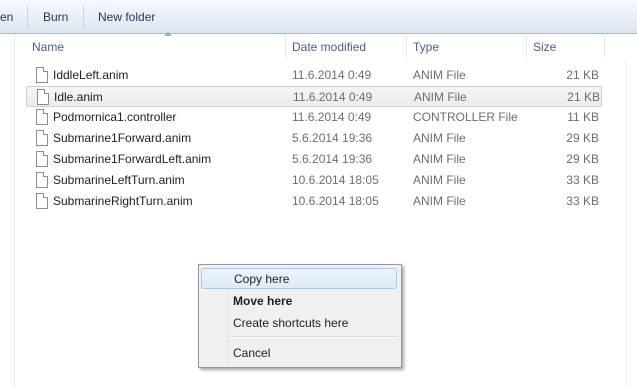  Describe the element at coordinates (465, 117) in the screenshot. I see `file-type: CONTROLLER File` at that location.